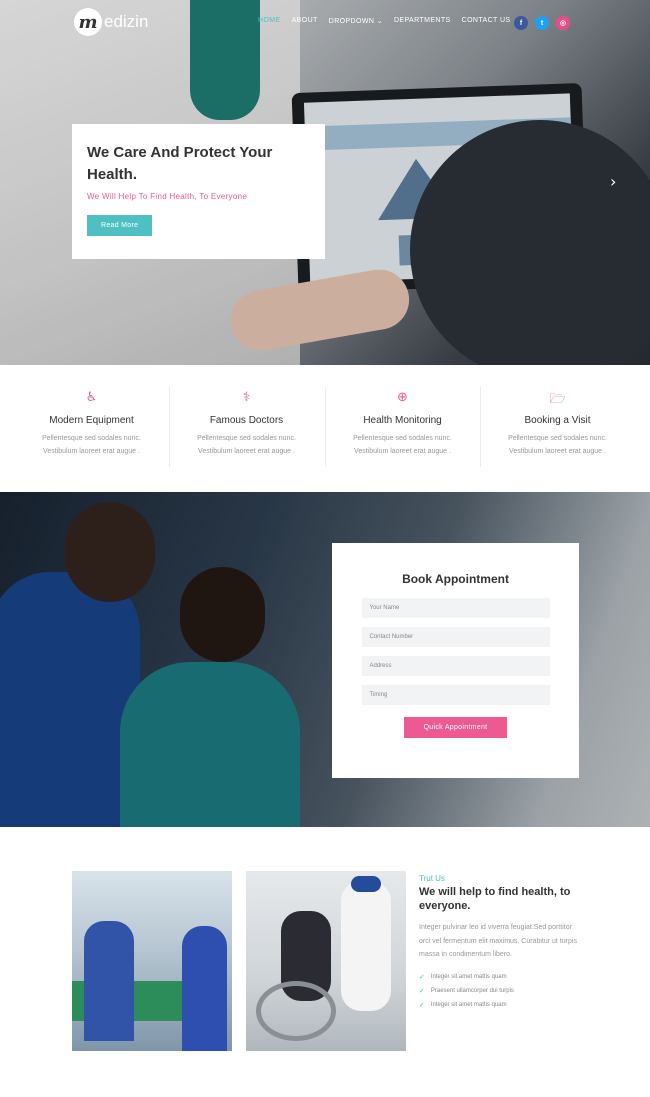  What do you see at coordinates (557, 420) in the screenshot?
I see `feature-title: Booking a Visit` at bounding box center [557, 420].